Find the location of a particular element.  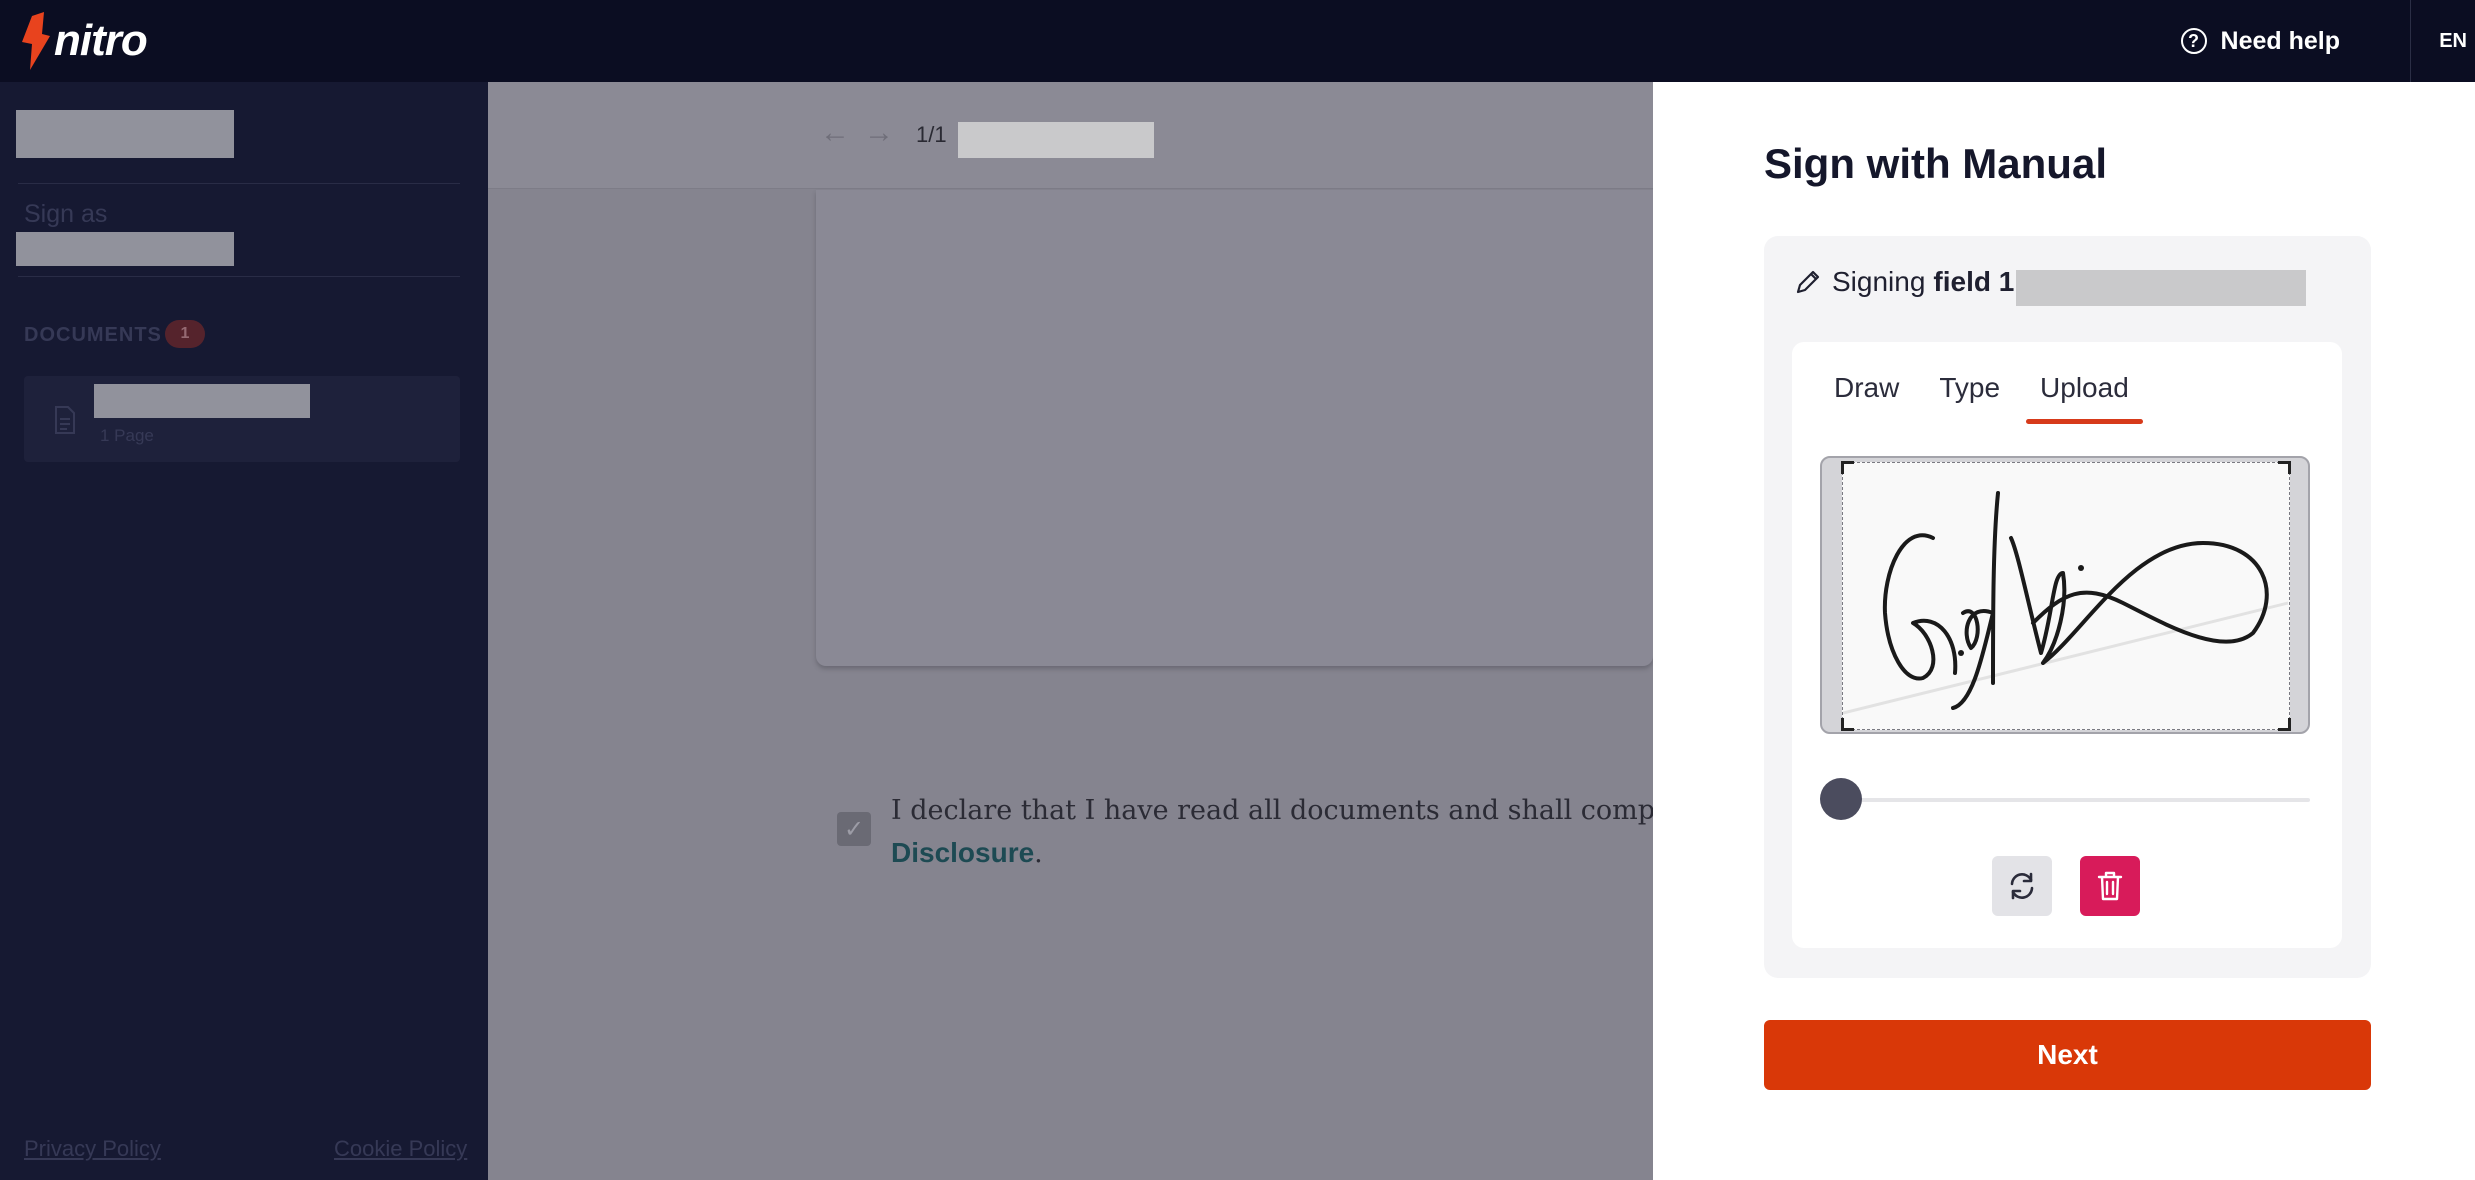

help-circle-icon: ? is located at coordinates (2193, 41).